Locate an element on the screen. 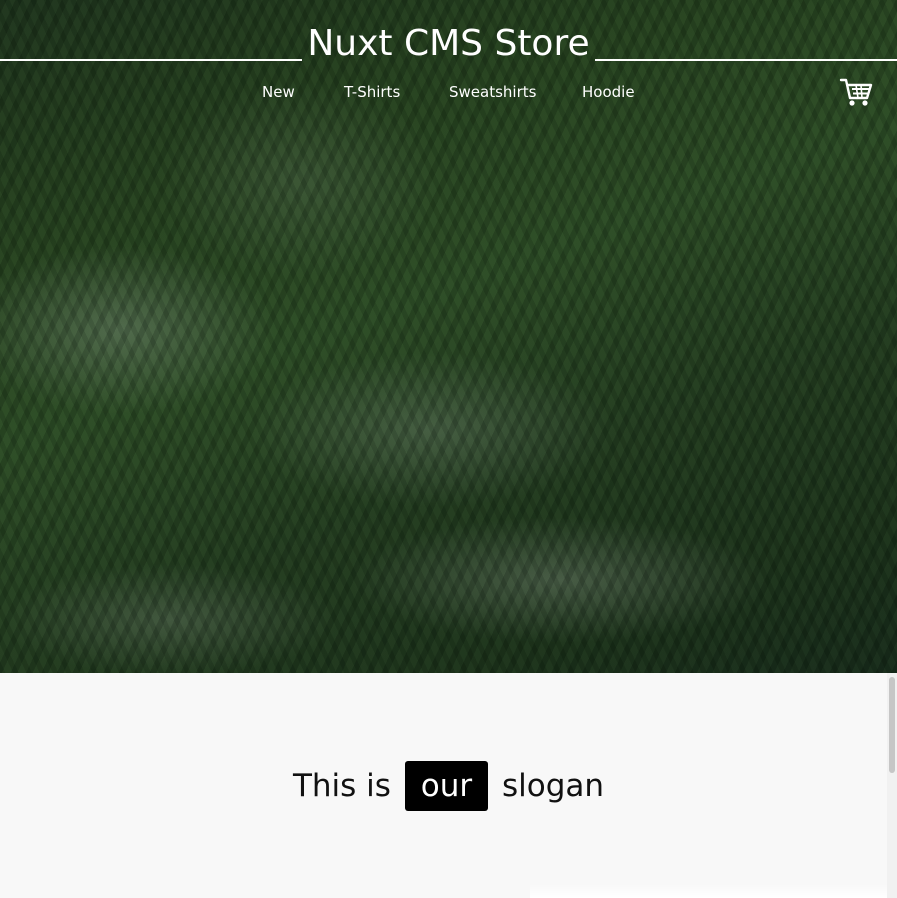 The width and height of the screenshot is (897, 898). nav-link-sweatshirts: Sweatshirts is located at coordinates (492, 92).